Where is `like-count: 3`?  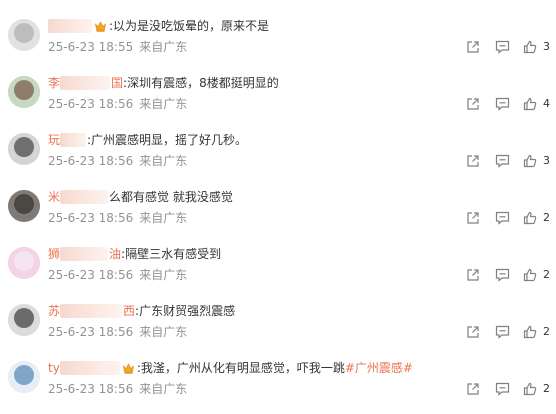 like-count: 3 is located at coordinates (546, 46).